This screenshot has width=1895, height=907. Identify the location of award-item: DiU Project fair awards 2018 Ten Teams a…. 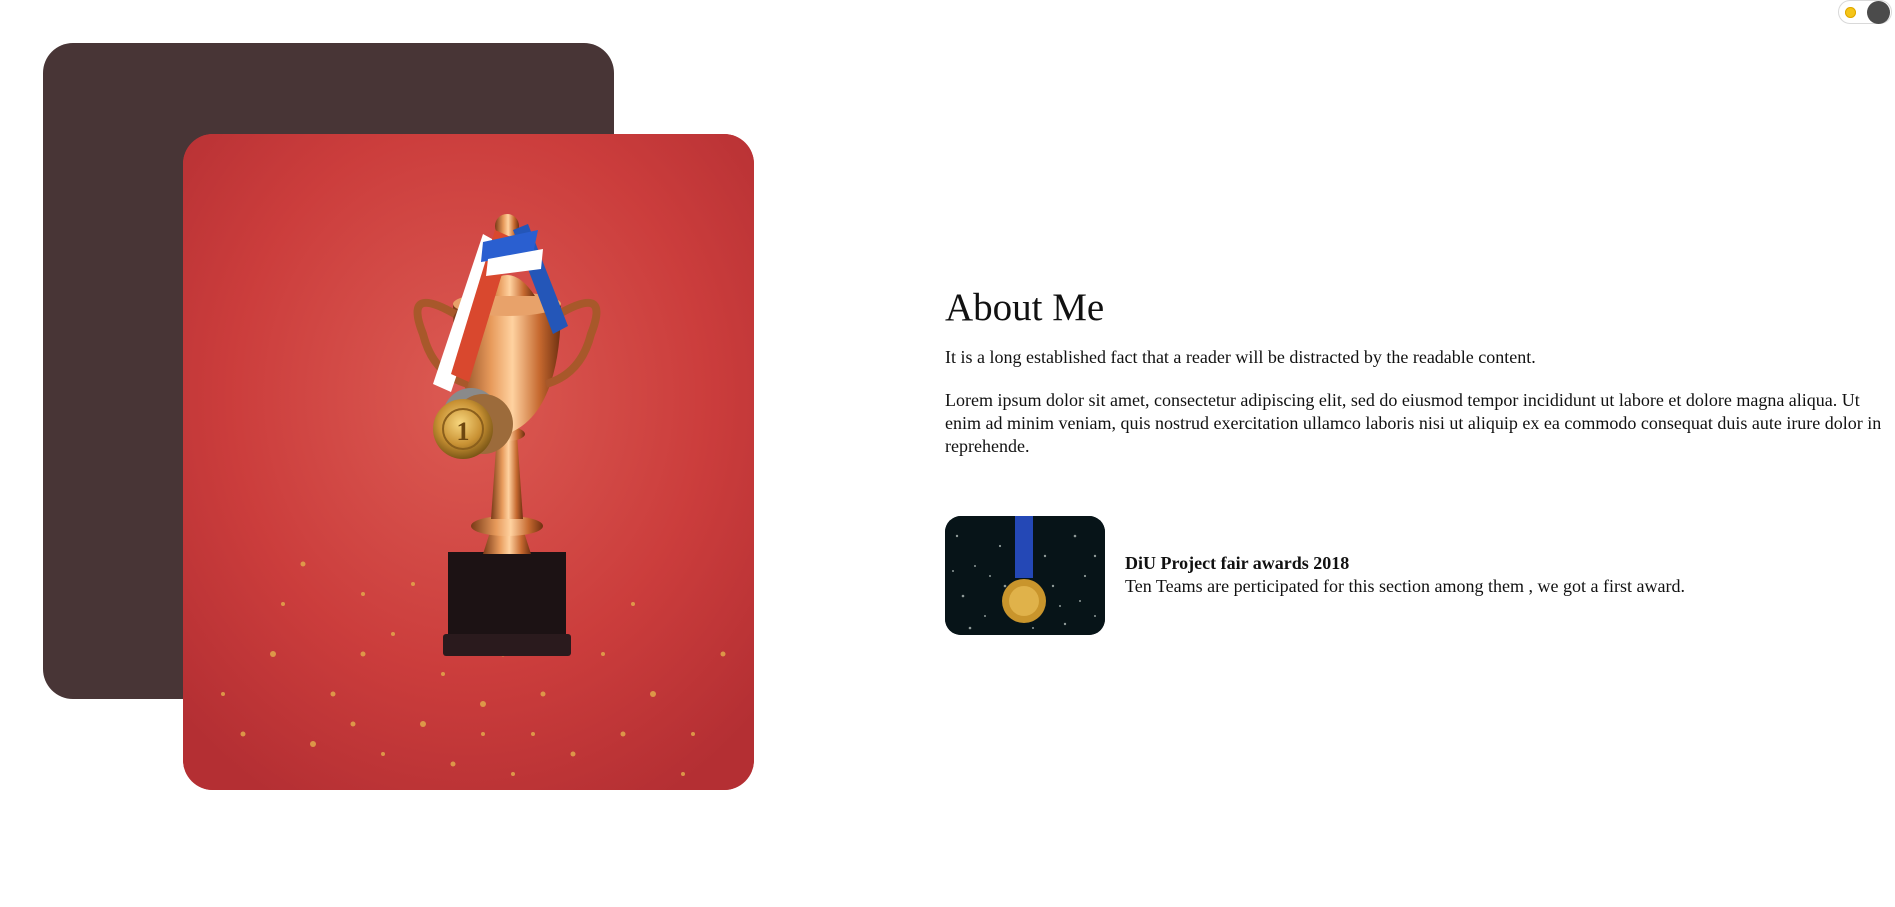
(1417, 576).